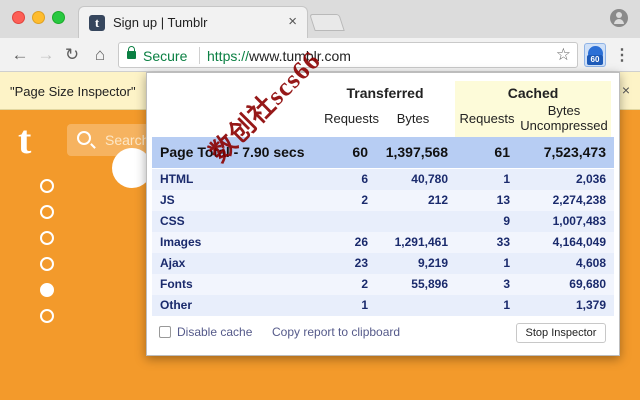 This screenshot has width=640, height=400. Describe the element at coordinates (383, 179) in the screenshot. I see `table-row: HTML 6 40,780 1 2,036` at that location.